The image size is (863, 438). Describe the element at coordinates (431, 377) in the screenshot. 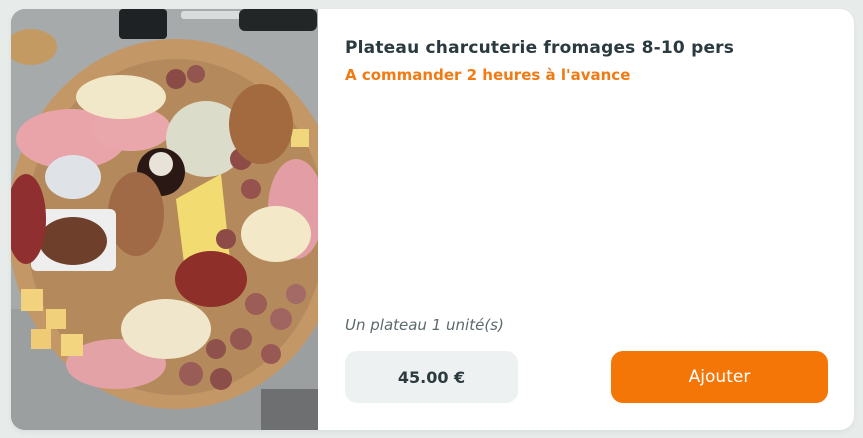

I see `price-badge: 45.00 €` at that location.